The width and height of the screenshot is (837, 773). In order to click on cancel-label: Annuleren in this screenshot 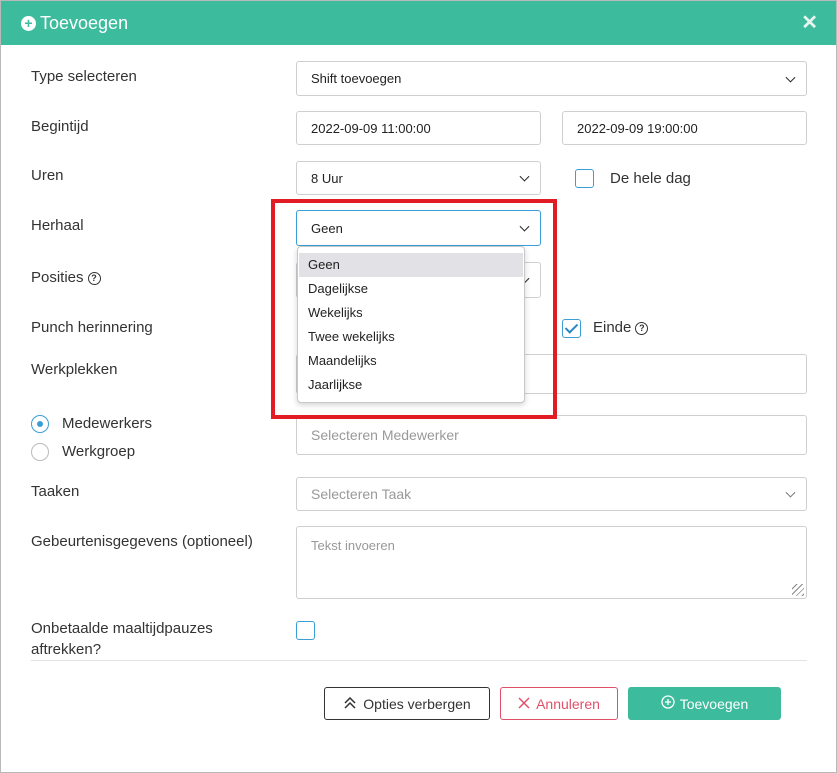, I will do `click(568, 703)`.